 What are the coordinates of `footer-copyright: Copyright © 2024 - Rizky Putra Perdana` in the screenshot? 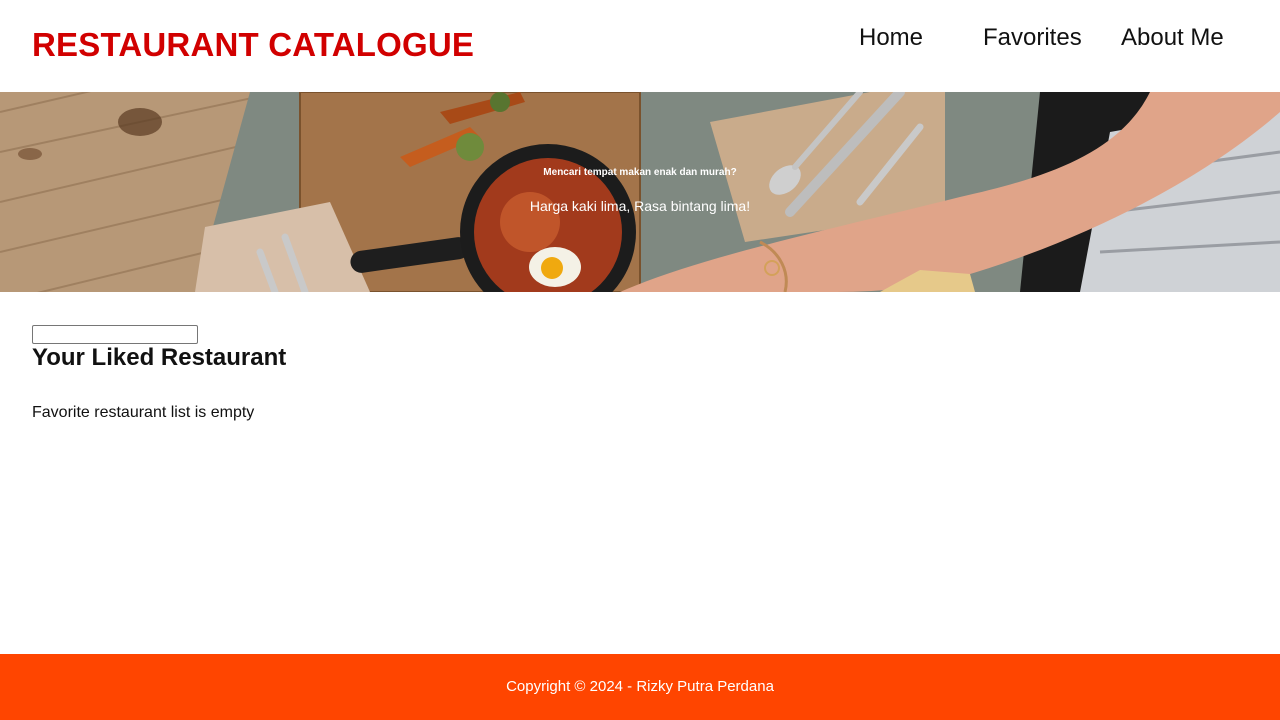 It's located at (640, 686).